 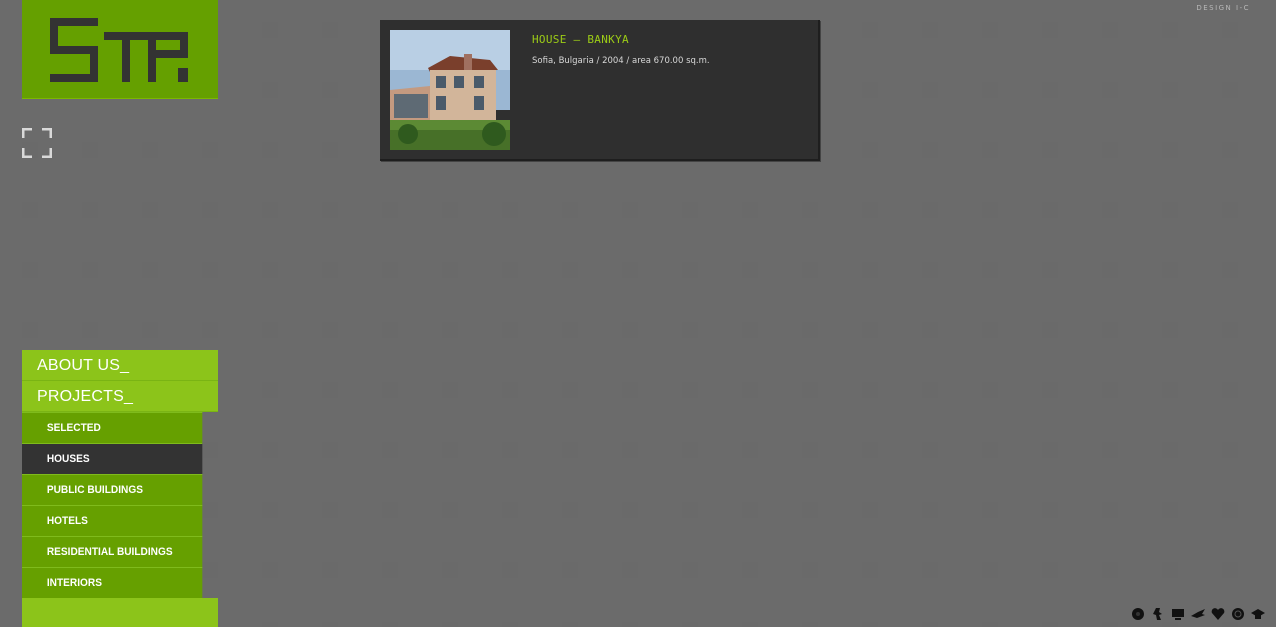 I want to click on bird-icon, so click(x=1198, y=614).